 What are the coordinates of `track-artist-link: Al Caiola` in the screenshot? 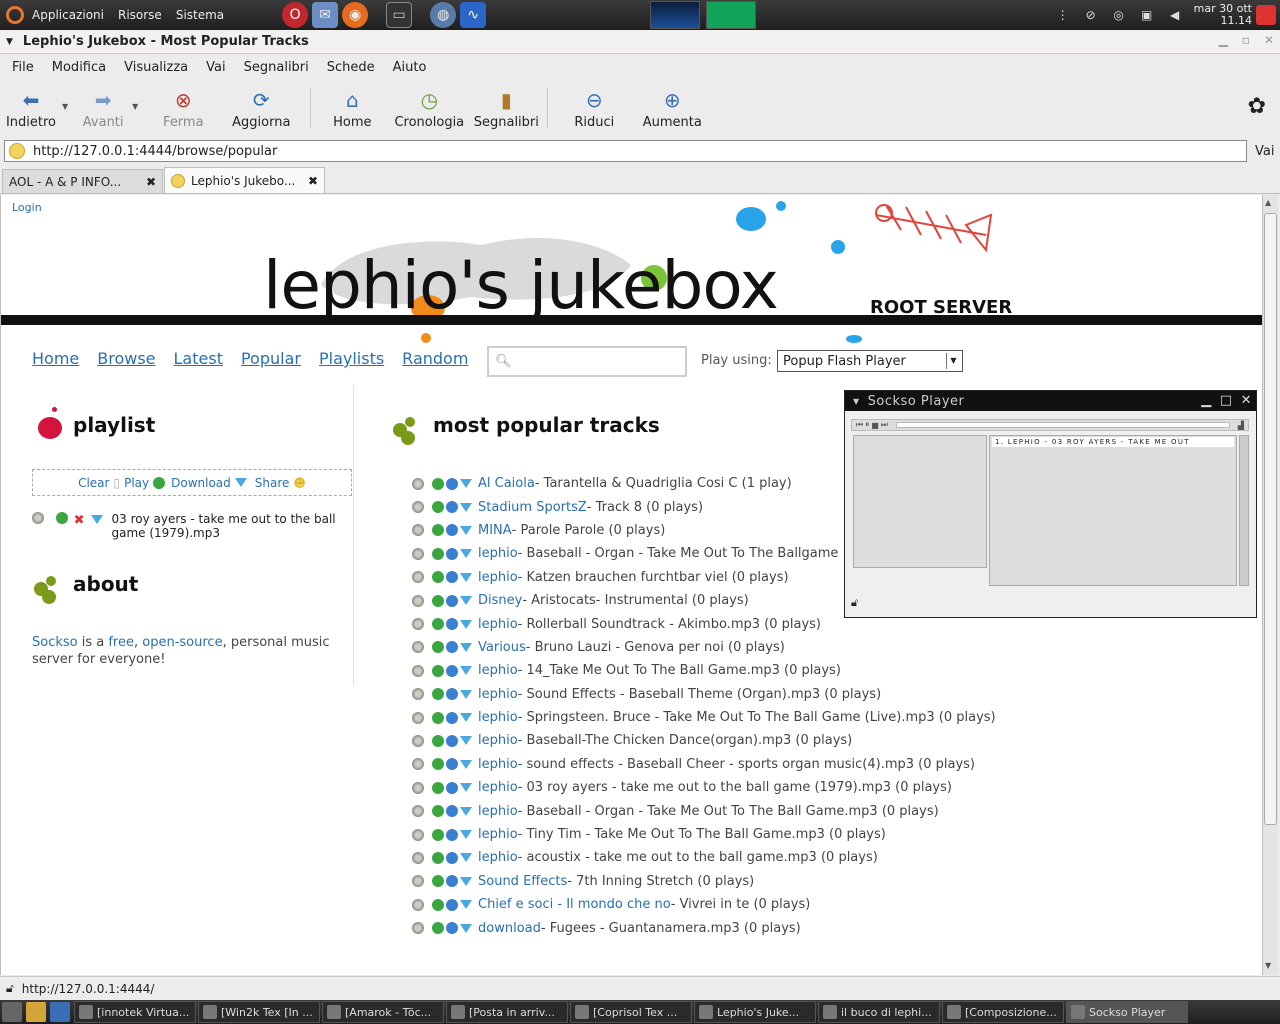 It's located at (506, 483).